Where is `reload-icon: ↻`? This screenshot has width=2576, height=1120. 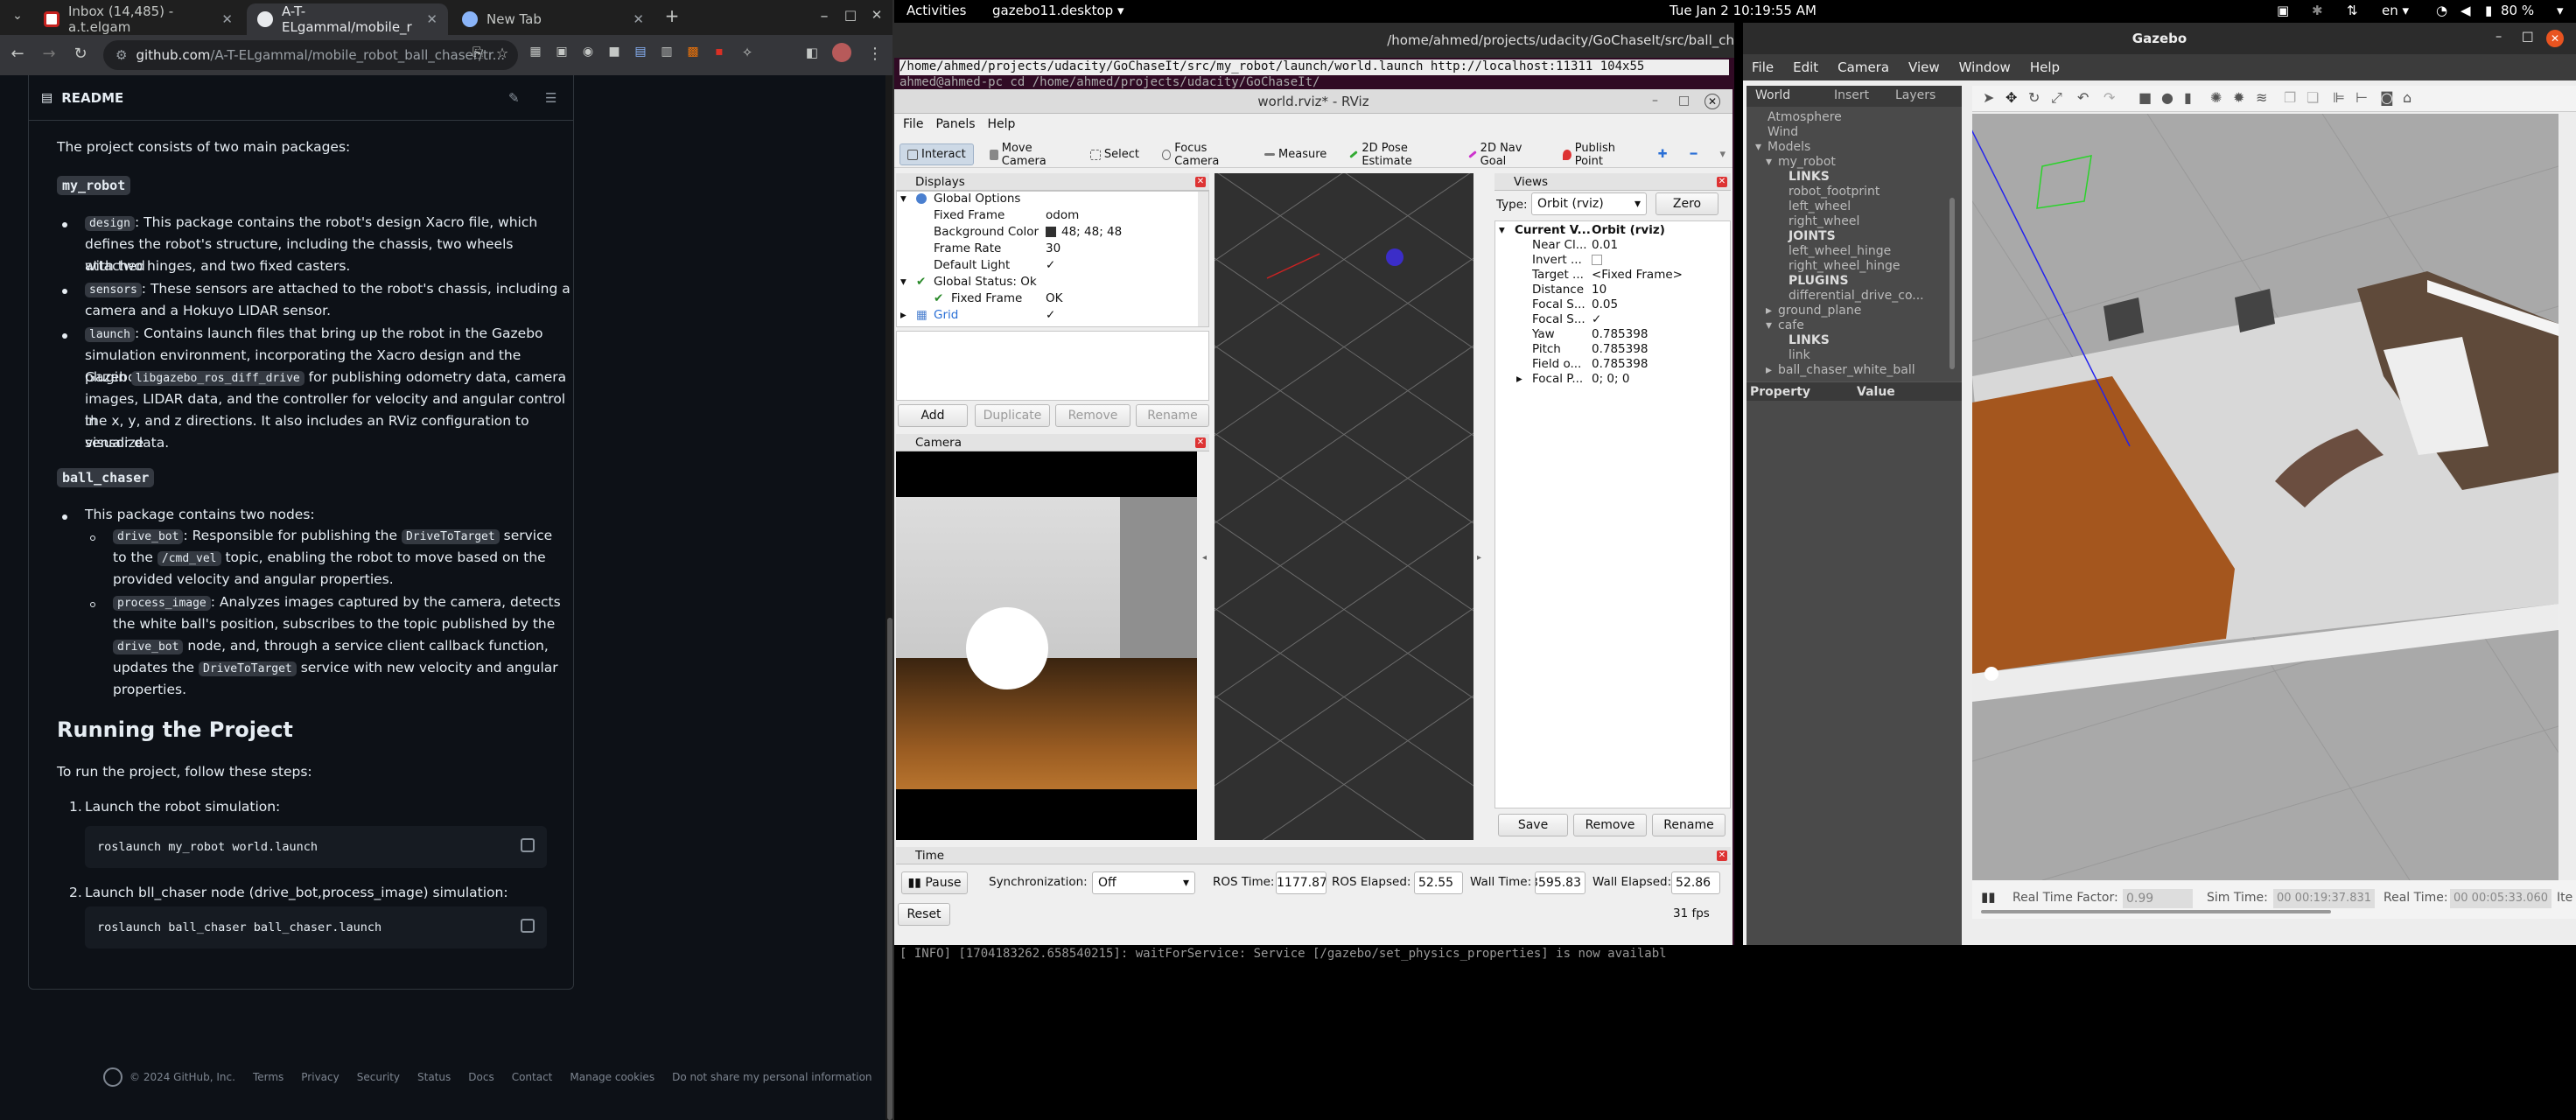 reload-icon: ↻ is located at coordinates (80, 54).